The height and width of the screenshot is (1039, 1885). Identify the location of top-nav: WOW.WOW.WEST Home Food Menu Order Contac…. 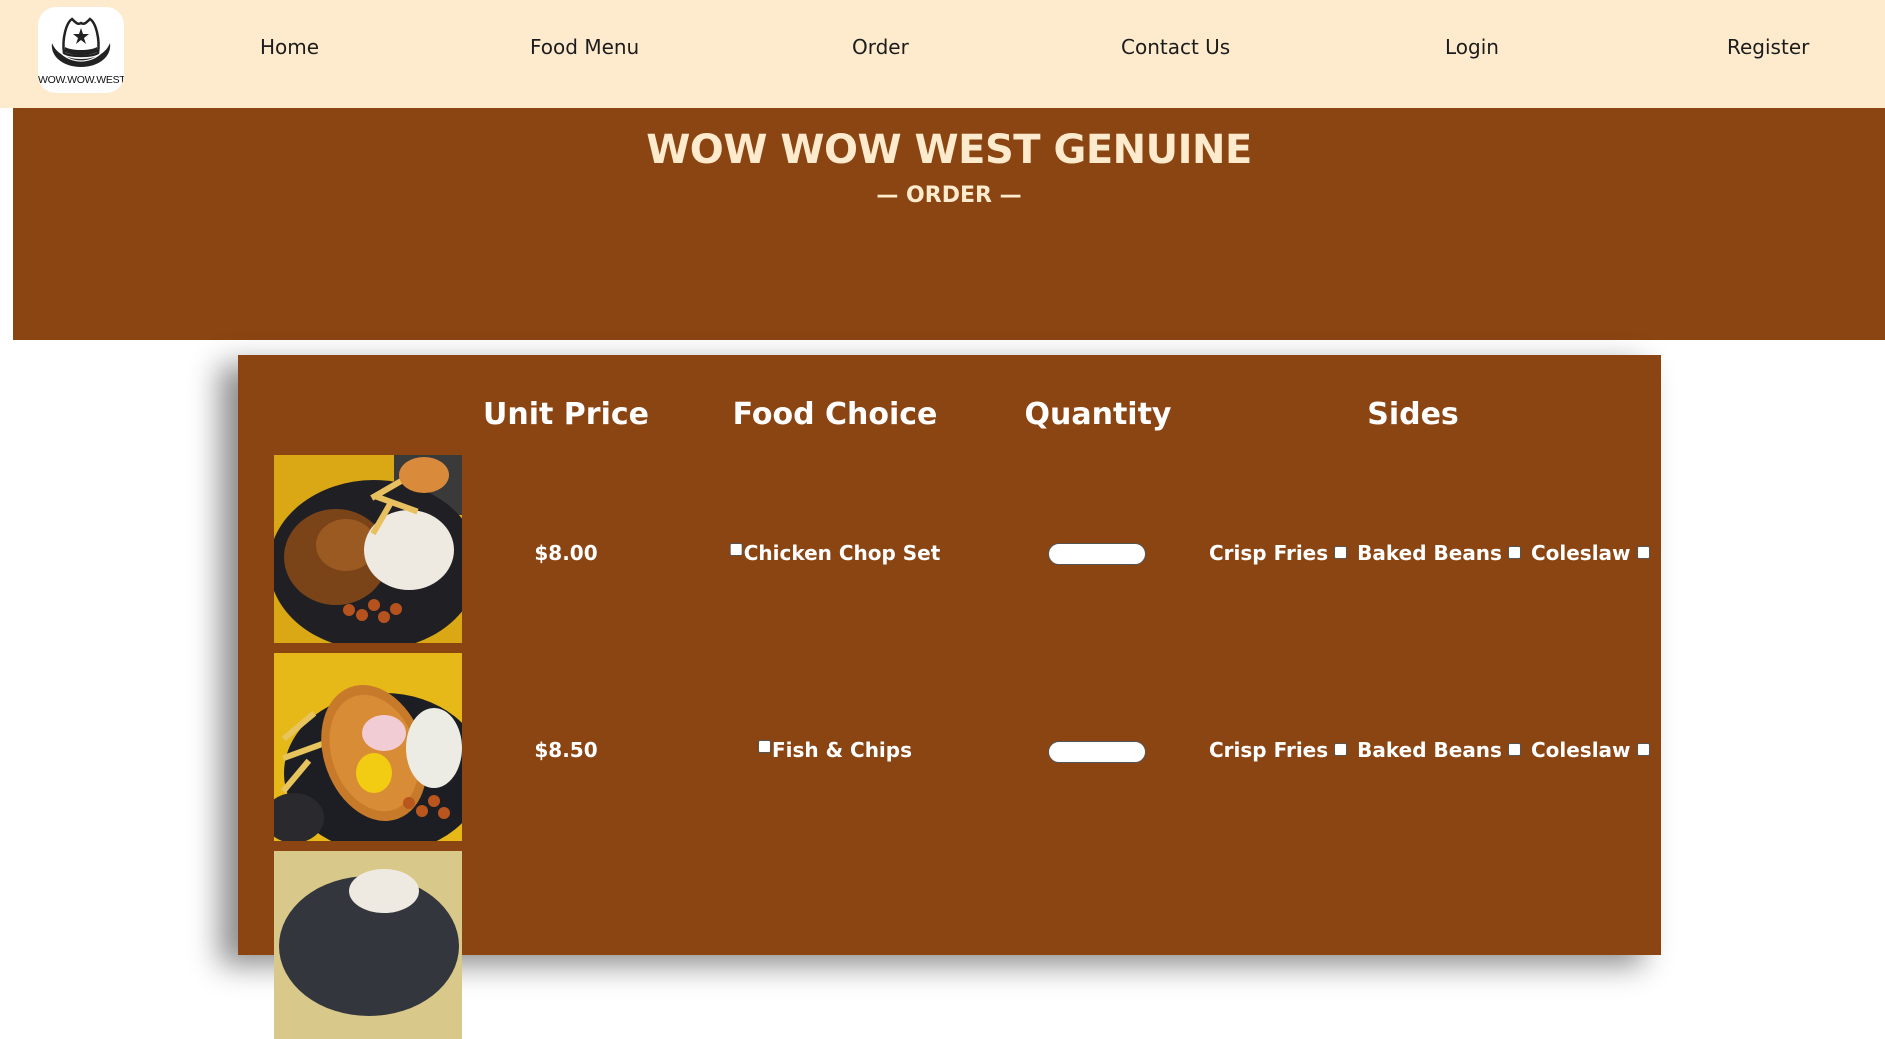
(942, 54).